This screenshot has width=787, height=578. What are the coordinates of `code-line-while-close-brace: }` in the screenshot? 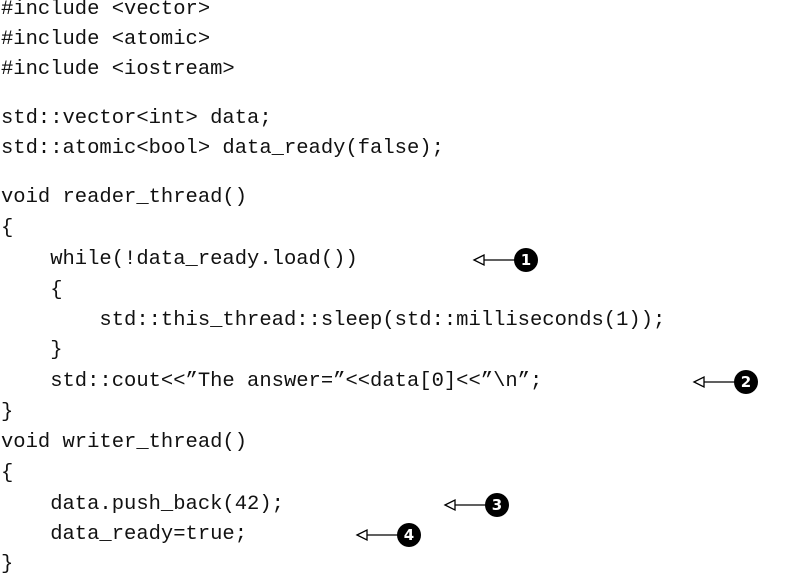 It's located at (32, 350).